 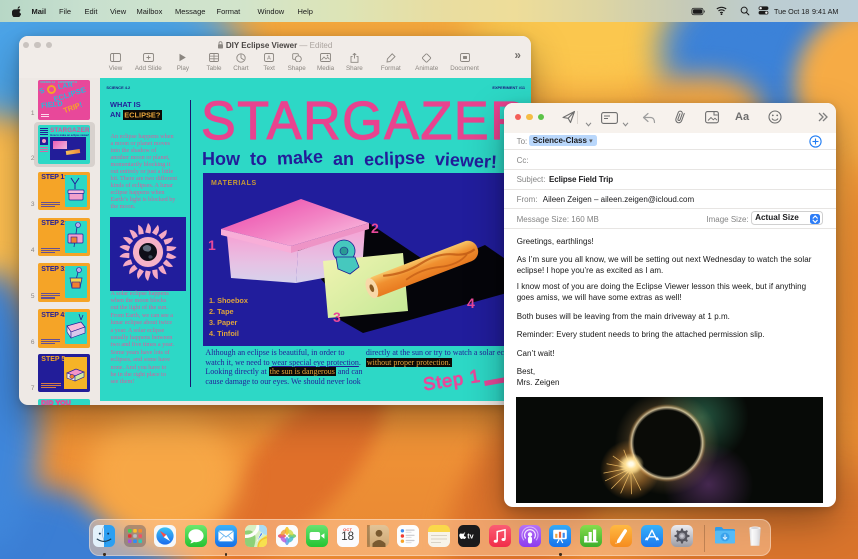 I want to click on svg-text: 1, so click(x=212, y=245).